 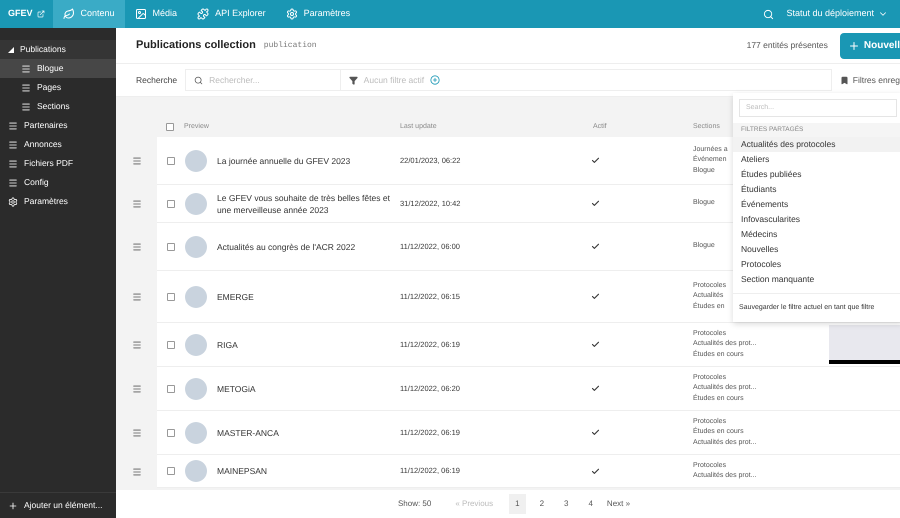 I want to click on puzzle-icon, so click(x=203, y=14).